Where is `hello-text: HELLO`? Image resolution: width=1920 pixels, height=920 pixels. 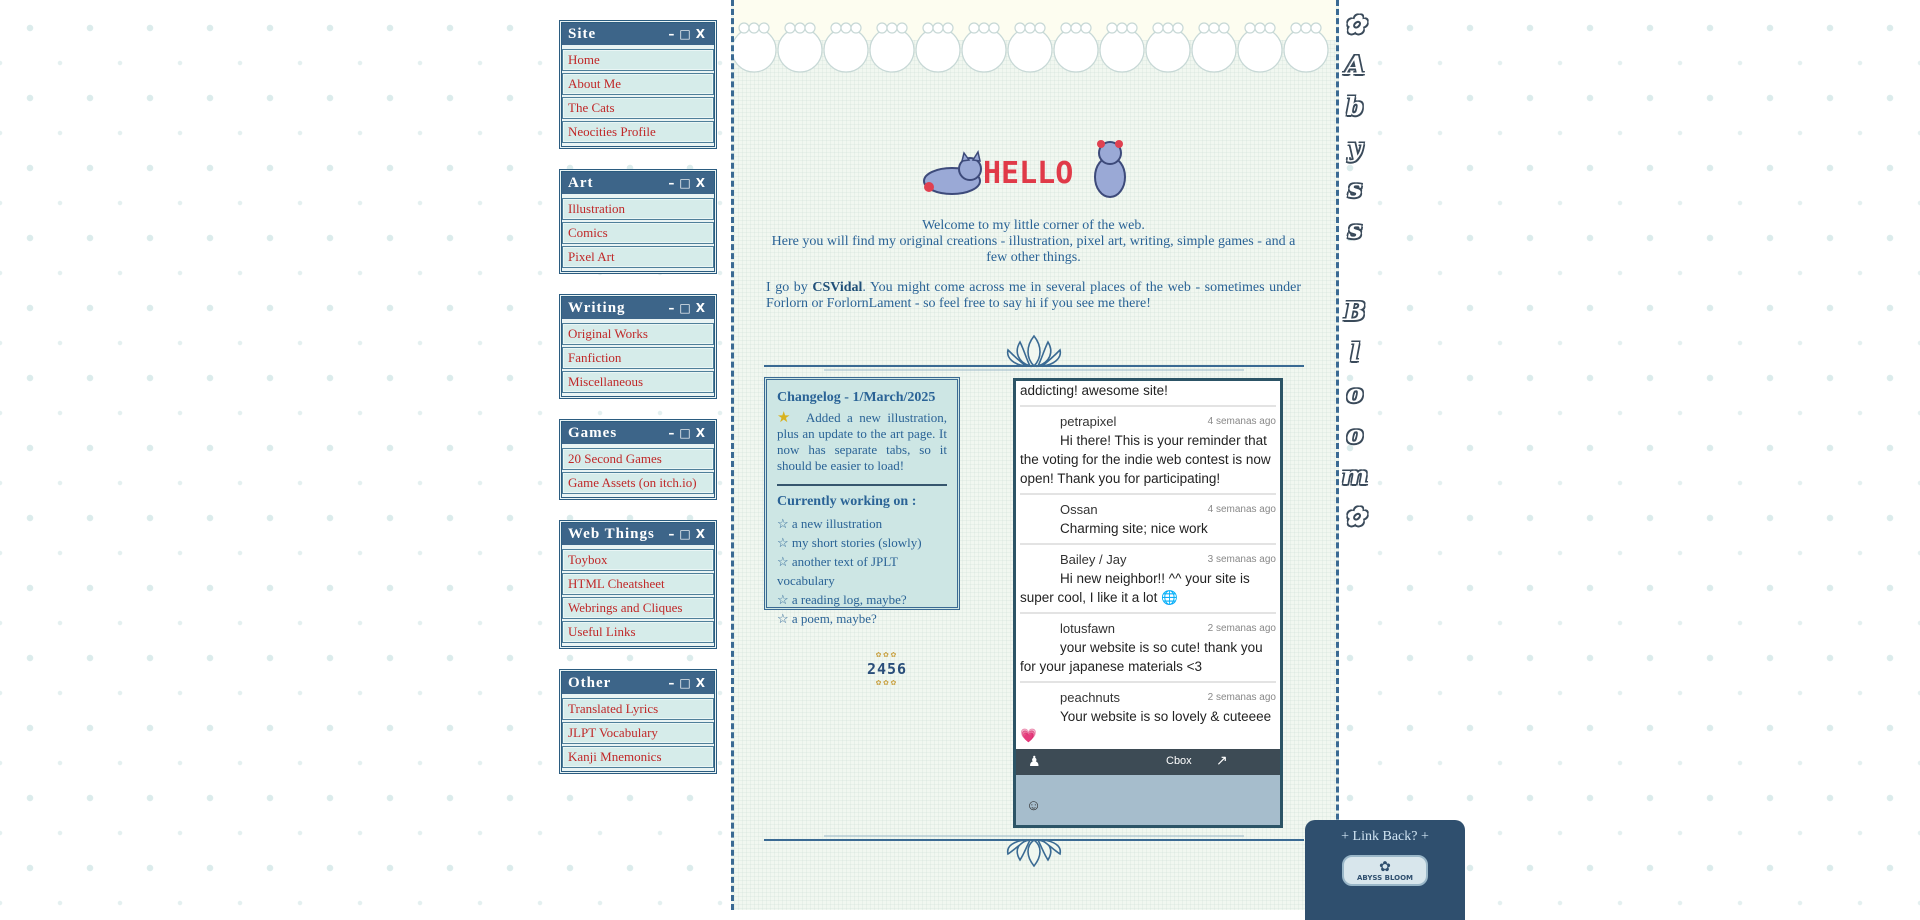 hello-text: HELLO is located at coordinates (1028, 173).